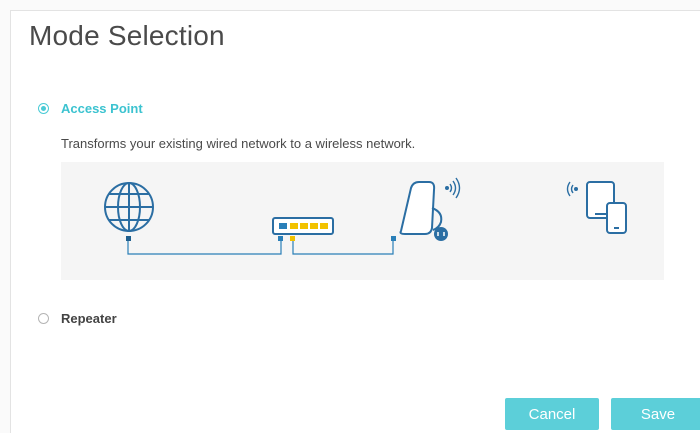  I want to click on repeater-option: Repeater, so click(77, 318).